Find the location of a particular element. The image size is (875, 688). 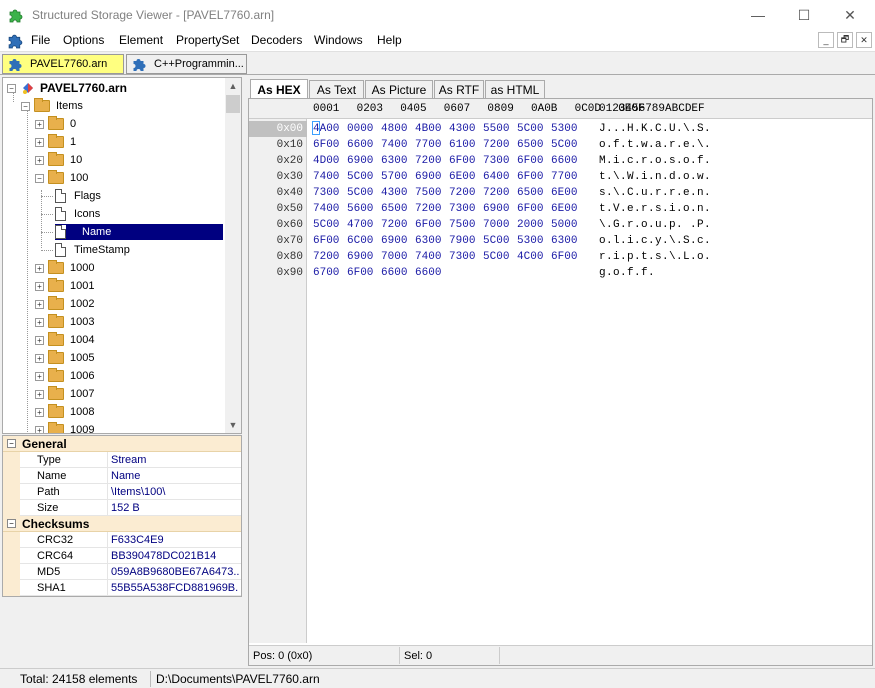

hex-ascii-row: J...H.K.C.U.\.S. is located at coordinates (655, 129).